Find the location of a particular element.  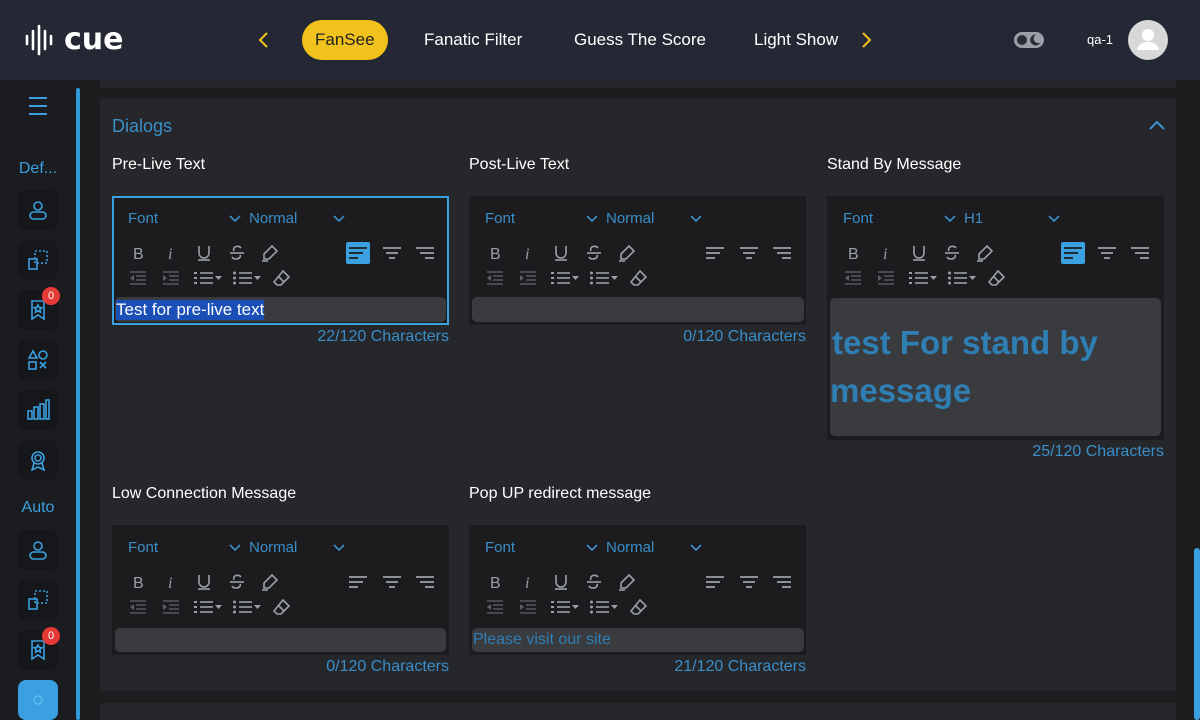

sidebar-item-rewards: 0 is located at coordinates (39, 308).